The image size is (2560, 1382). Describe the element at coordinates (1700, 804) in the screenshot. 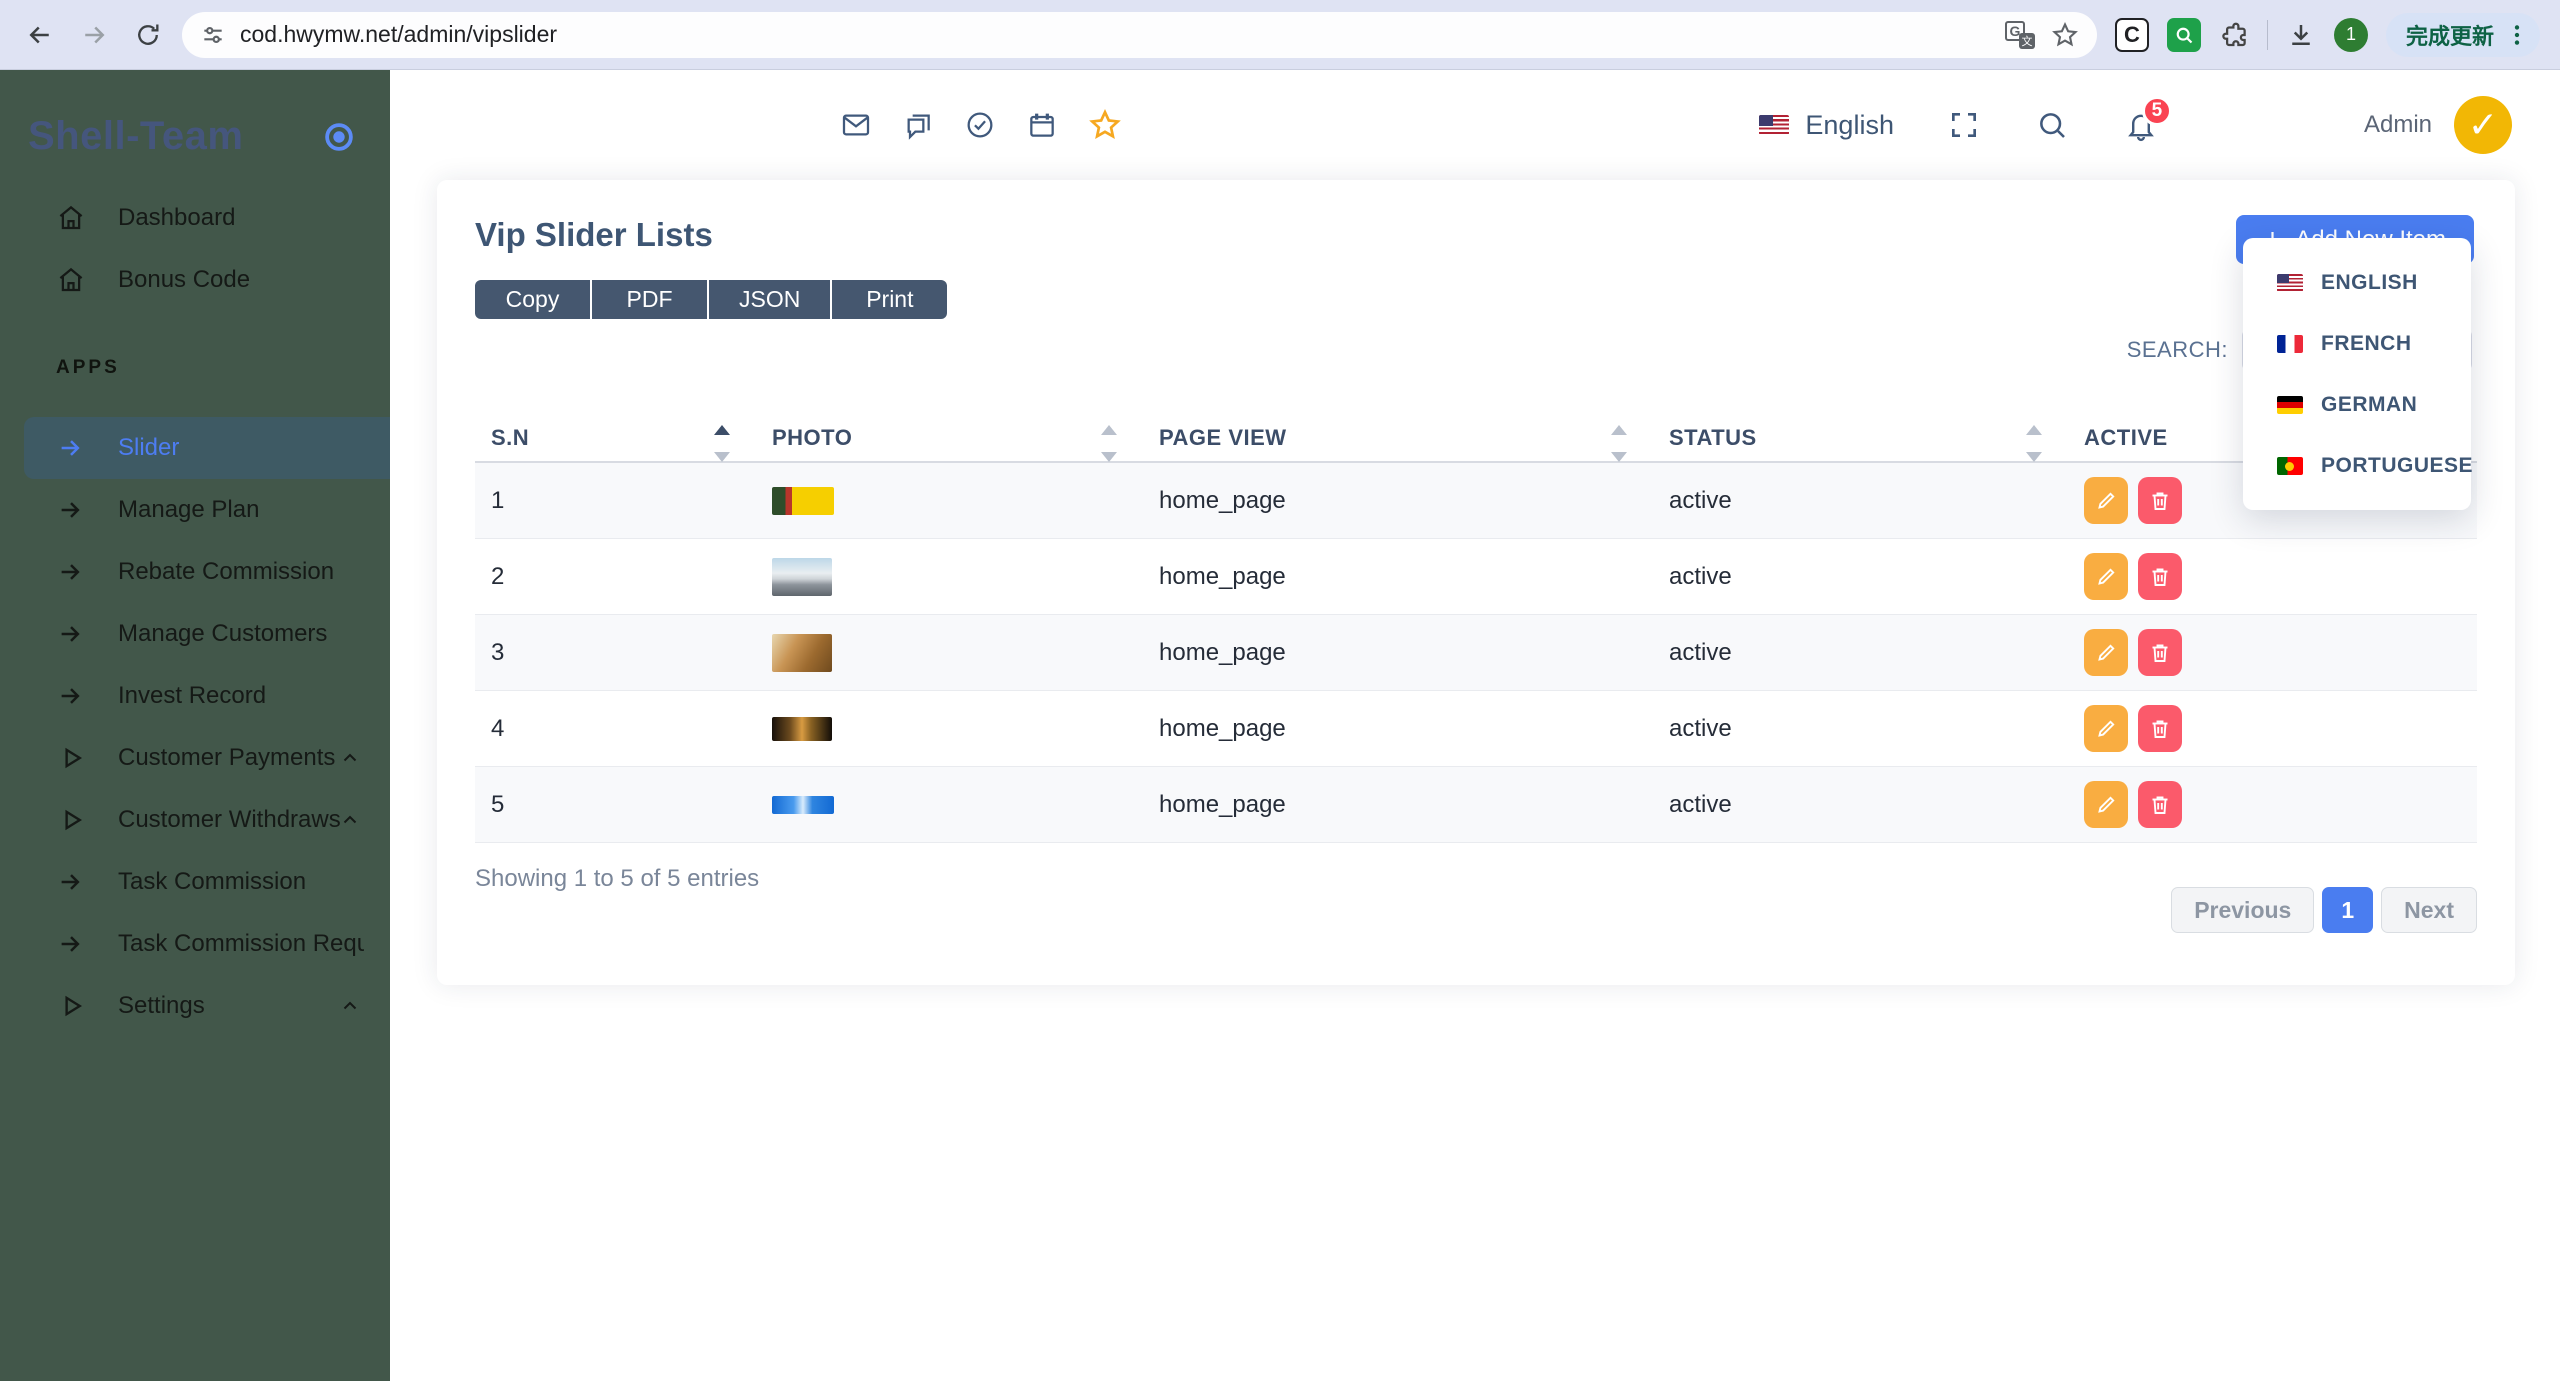

I see `cell-status: active` at that location.